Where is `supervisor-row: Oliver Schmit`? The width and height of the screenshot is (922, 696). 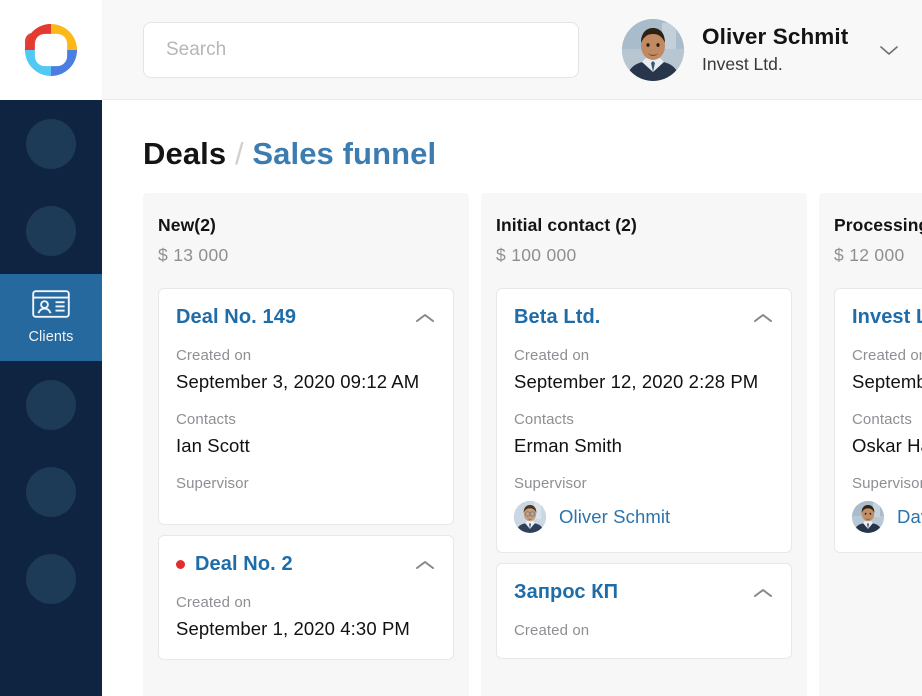
supervisor-row: Oliver Schmit is located at coordinates (644, 517).